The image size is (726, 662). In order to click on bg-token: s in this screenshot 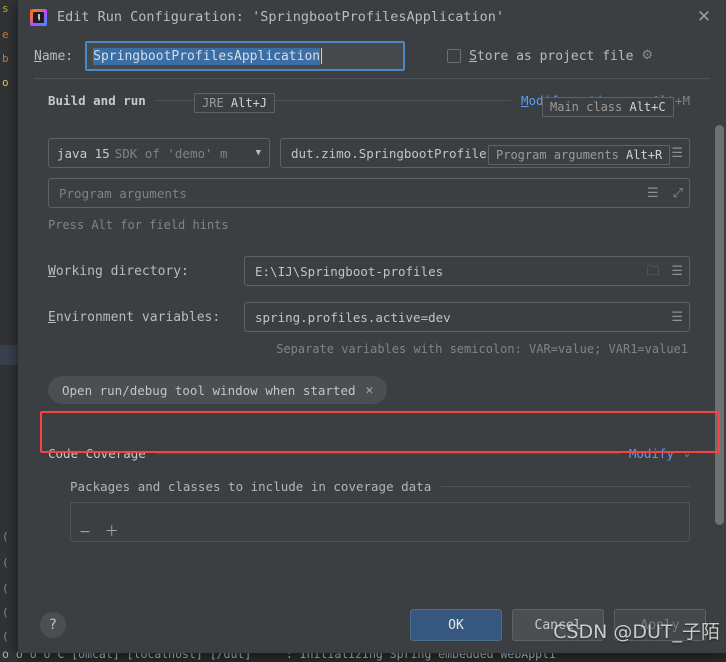, I will do `click(5, 8)`.